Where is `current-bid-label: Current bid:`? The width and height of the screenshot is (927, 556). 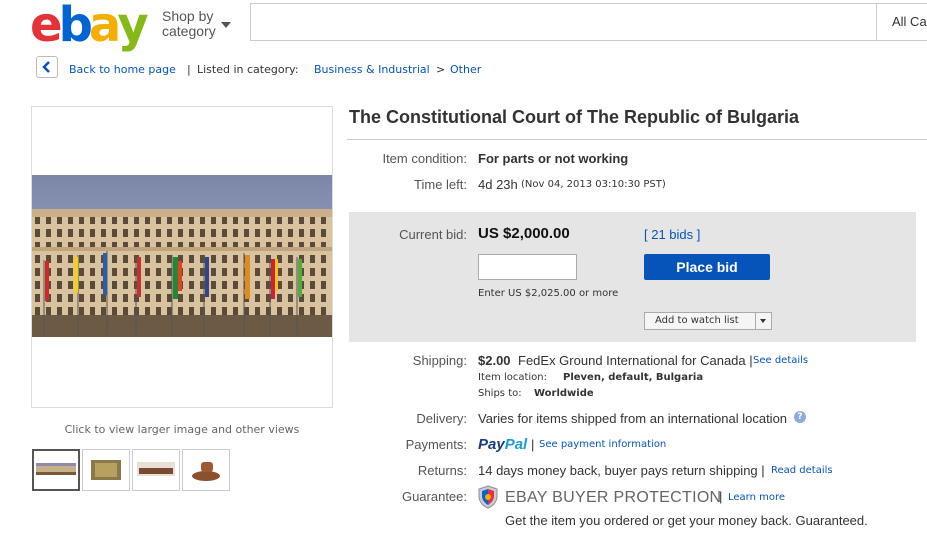 current-bid-label: Current bid: is located at coordinates (433, 234).